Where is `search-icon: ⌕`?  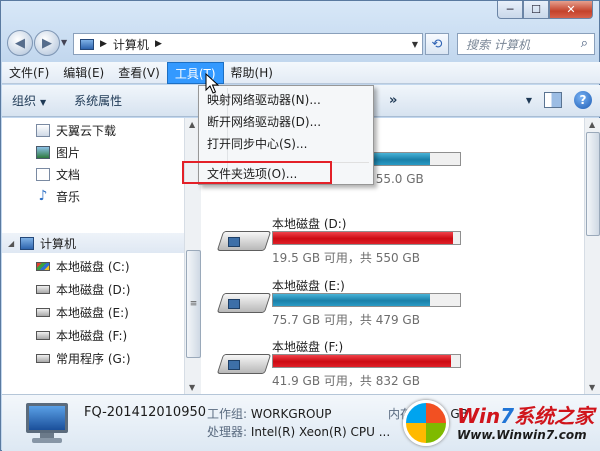 search-icon: ⌕ is located at coordinates (584, 43).